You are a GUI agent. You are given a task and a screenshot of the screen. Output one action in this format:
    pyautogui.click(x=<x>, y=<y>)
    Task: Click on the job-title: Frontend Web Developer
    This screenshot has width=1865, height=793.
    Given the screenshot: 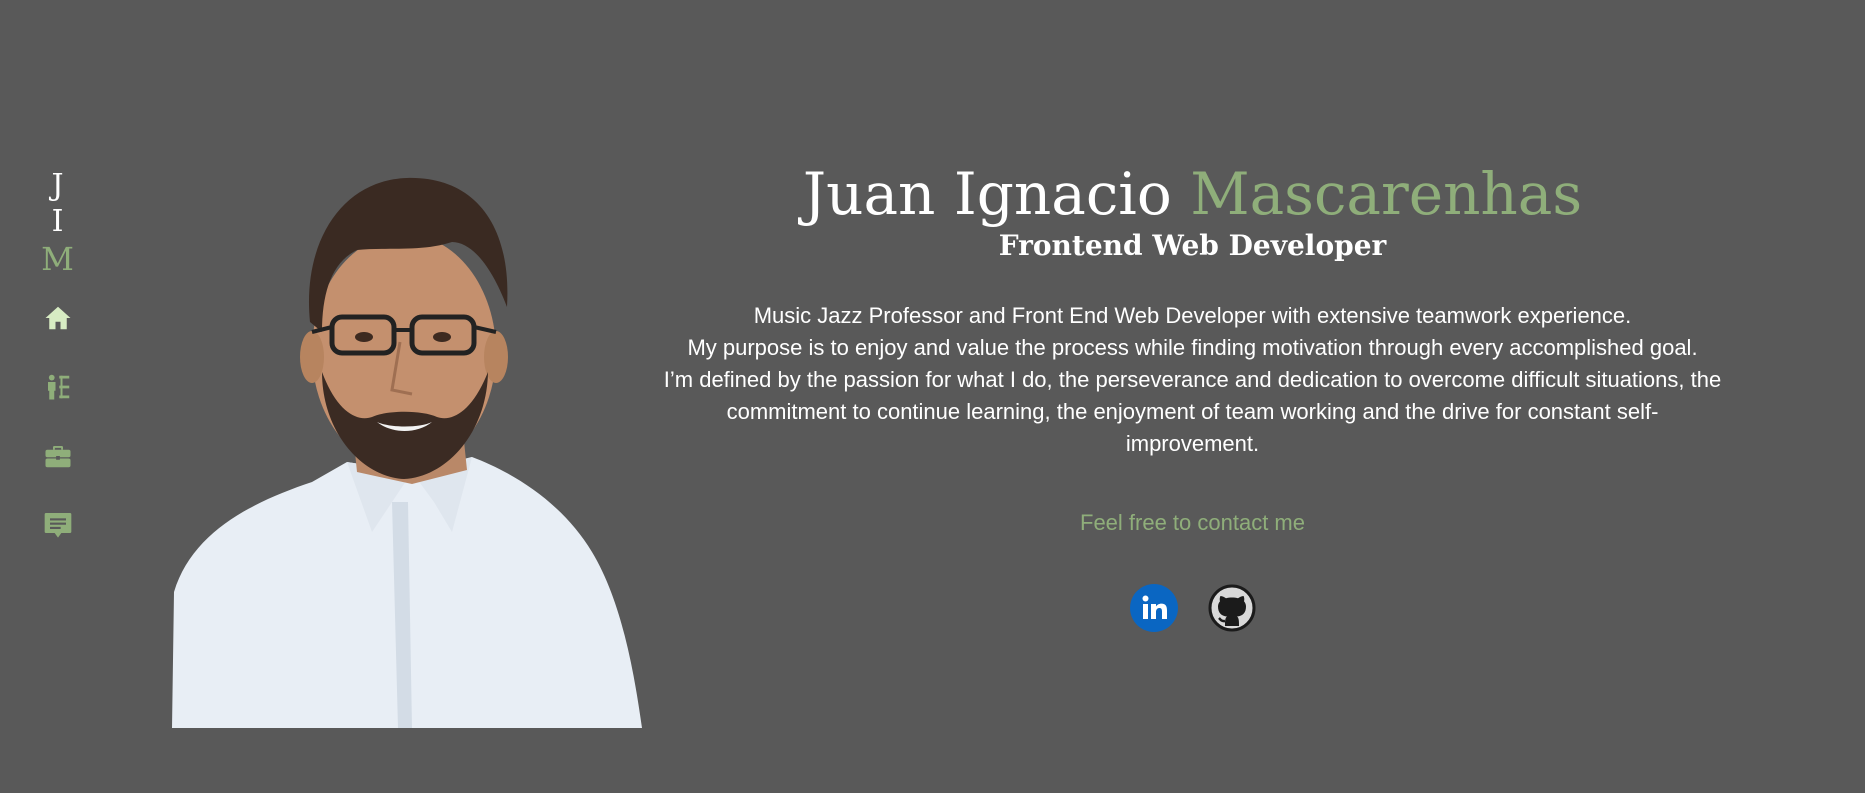 What is the action you would take?
    pyautogui.click(x=1192, y=245)
    